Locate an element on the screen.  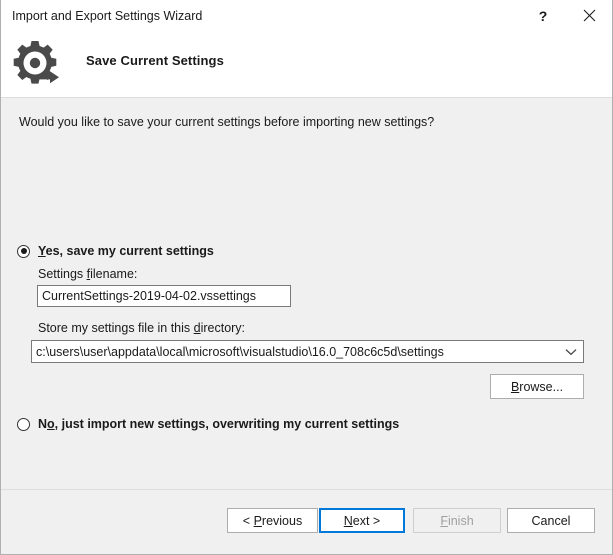
cancel-button-label: Cancel is located at coordinates (551, 520).